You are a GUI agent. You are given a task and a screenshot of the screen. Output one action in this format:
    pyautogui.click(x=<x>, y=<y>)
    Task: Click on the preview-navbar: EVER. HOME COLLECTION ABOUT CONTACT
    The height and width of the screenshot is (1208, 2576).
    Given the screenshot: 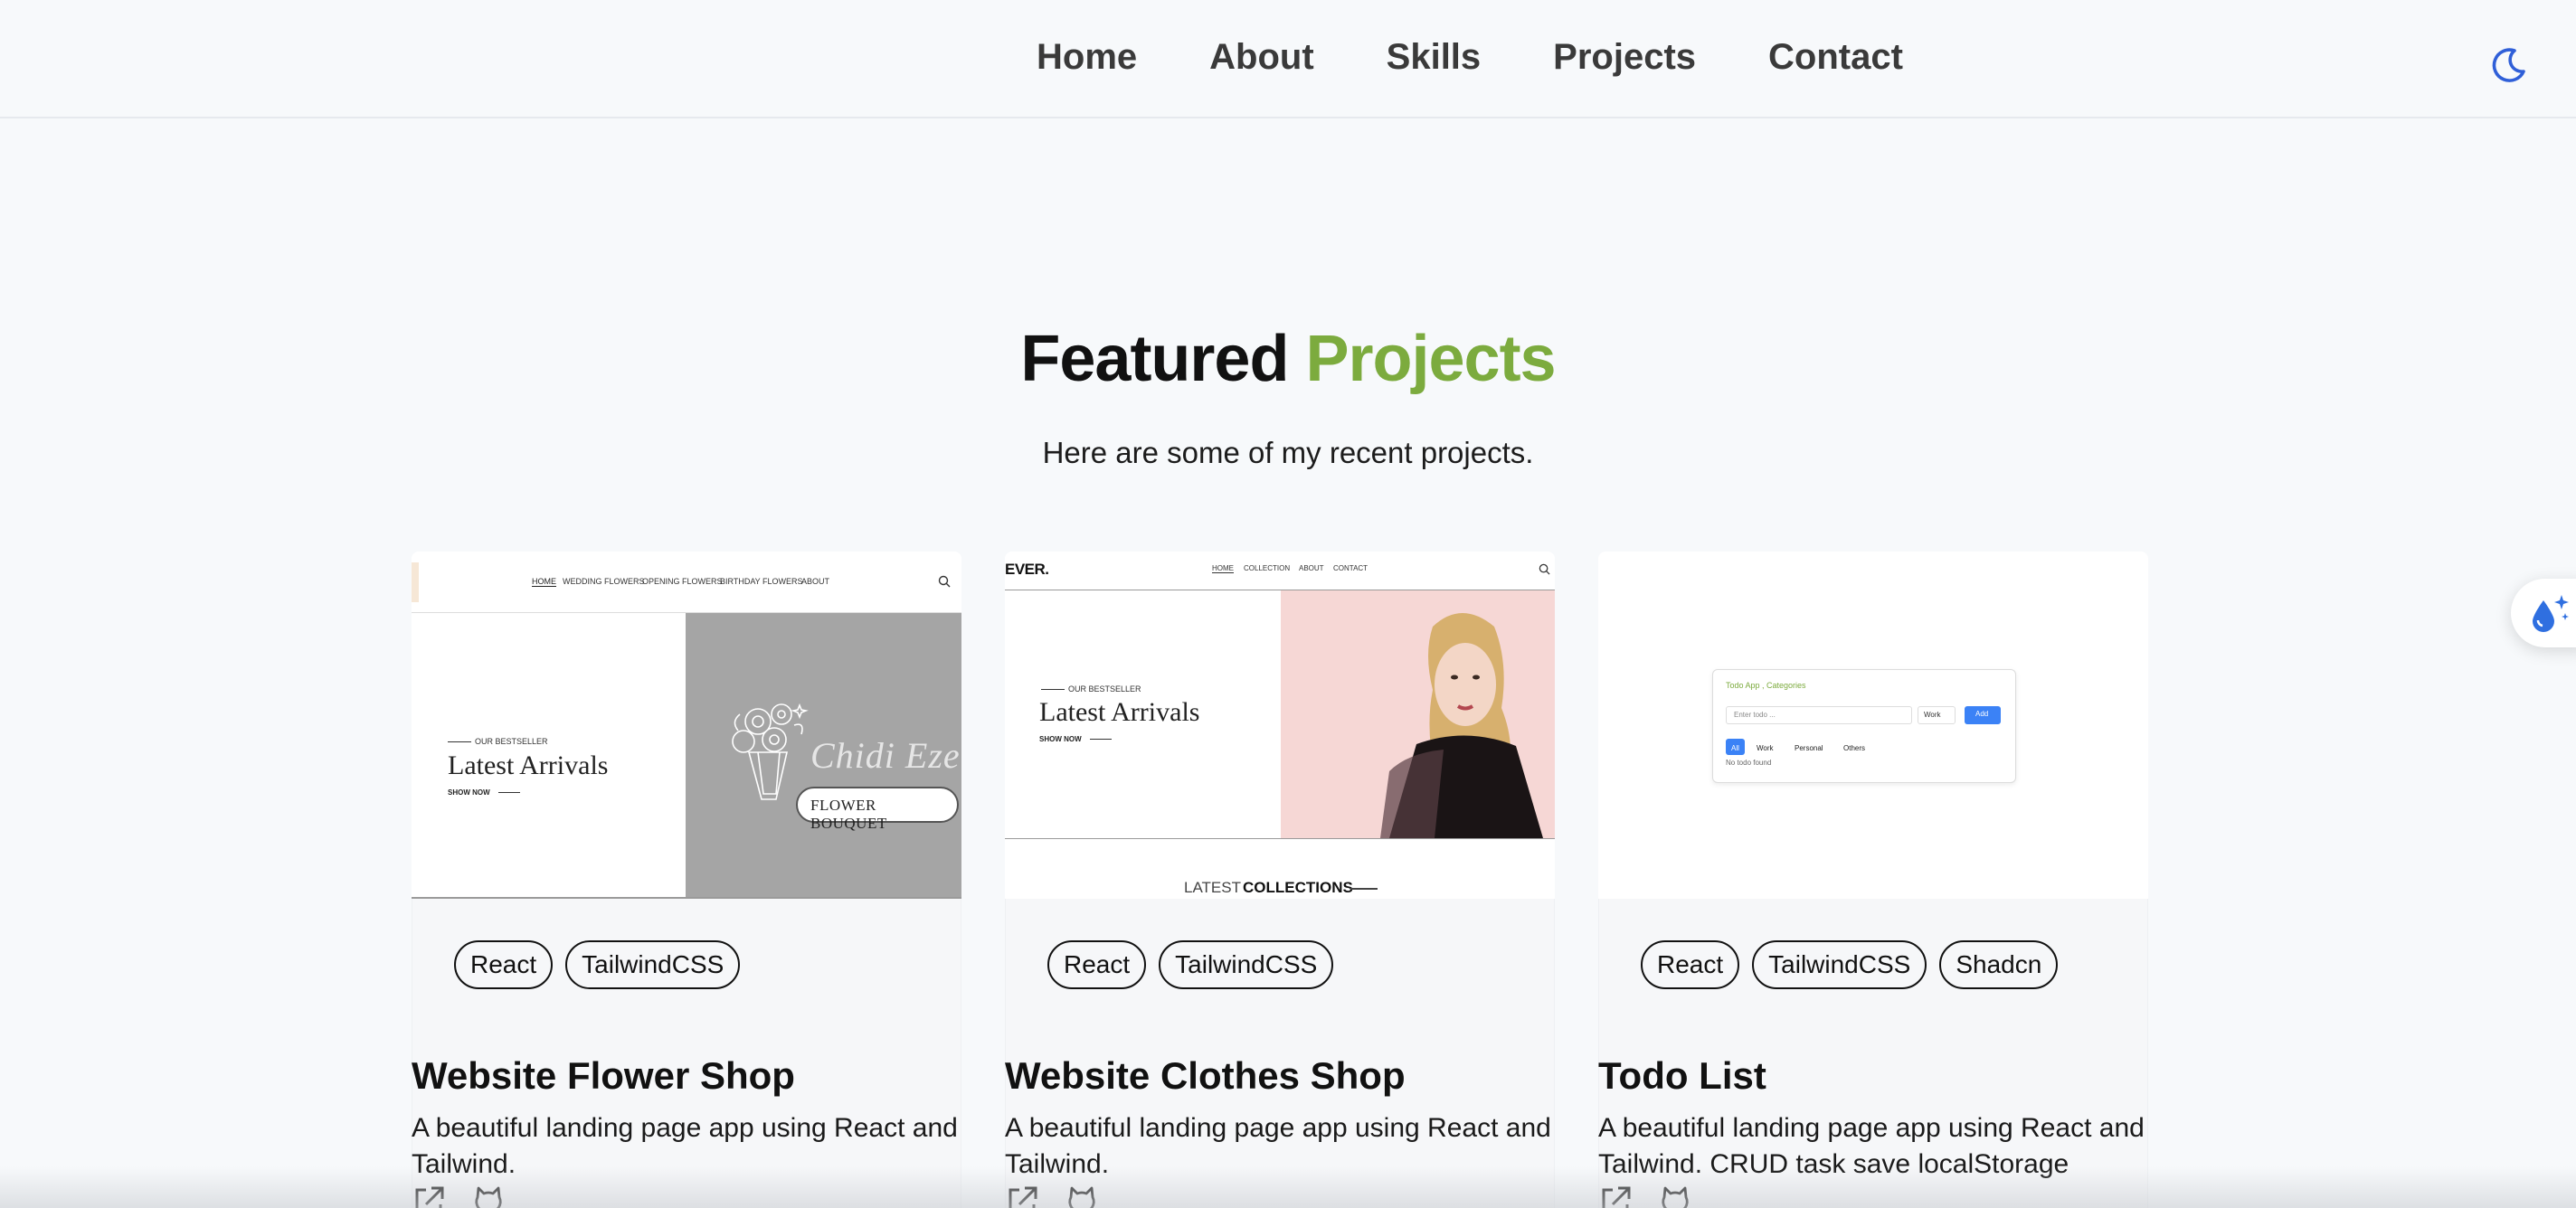 What is the action you would take?
    pyautogui.click(x=1280, y=571)
    